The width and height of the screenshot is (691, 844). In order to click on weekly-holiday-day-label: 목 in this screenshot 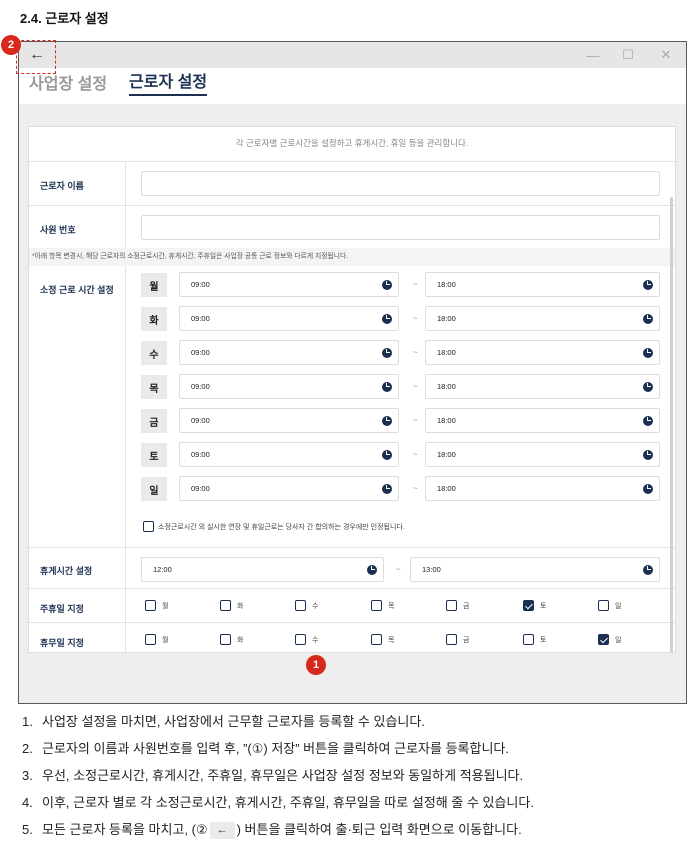, I will do `click(391, 606)`.